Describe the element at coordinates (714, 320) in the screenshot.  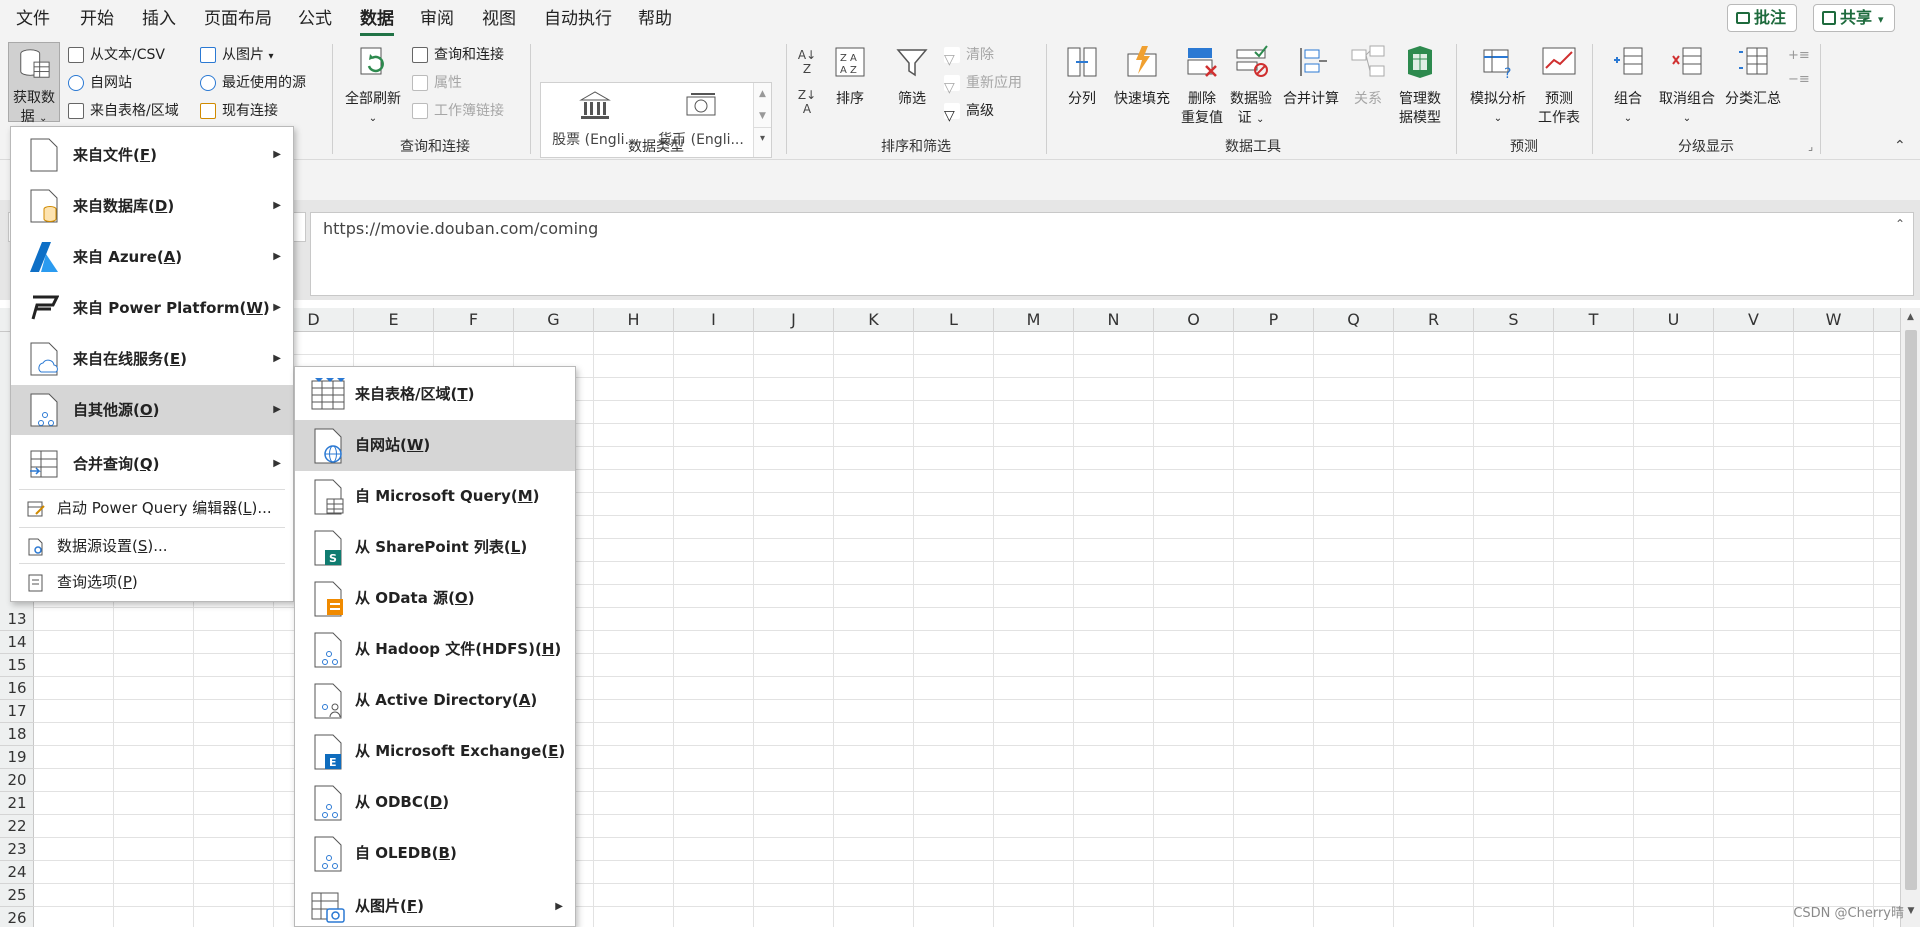
I see `column-header: I` at that location.